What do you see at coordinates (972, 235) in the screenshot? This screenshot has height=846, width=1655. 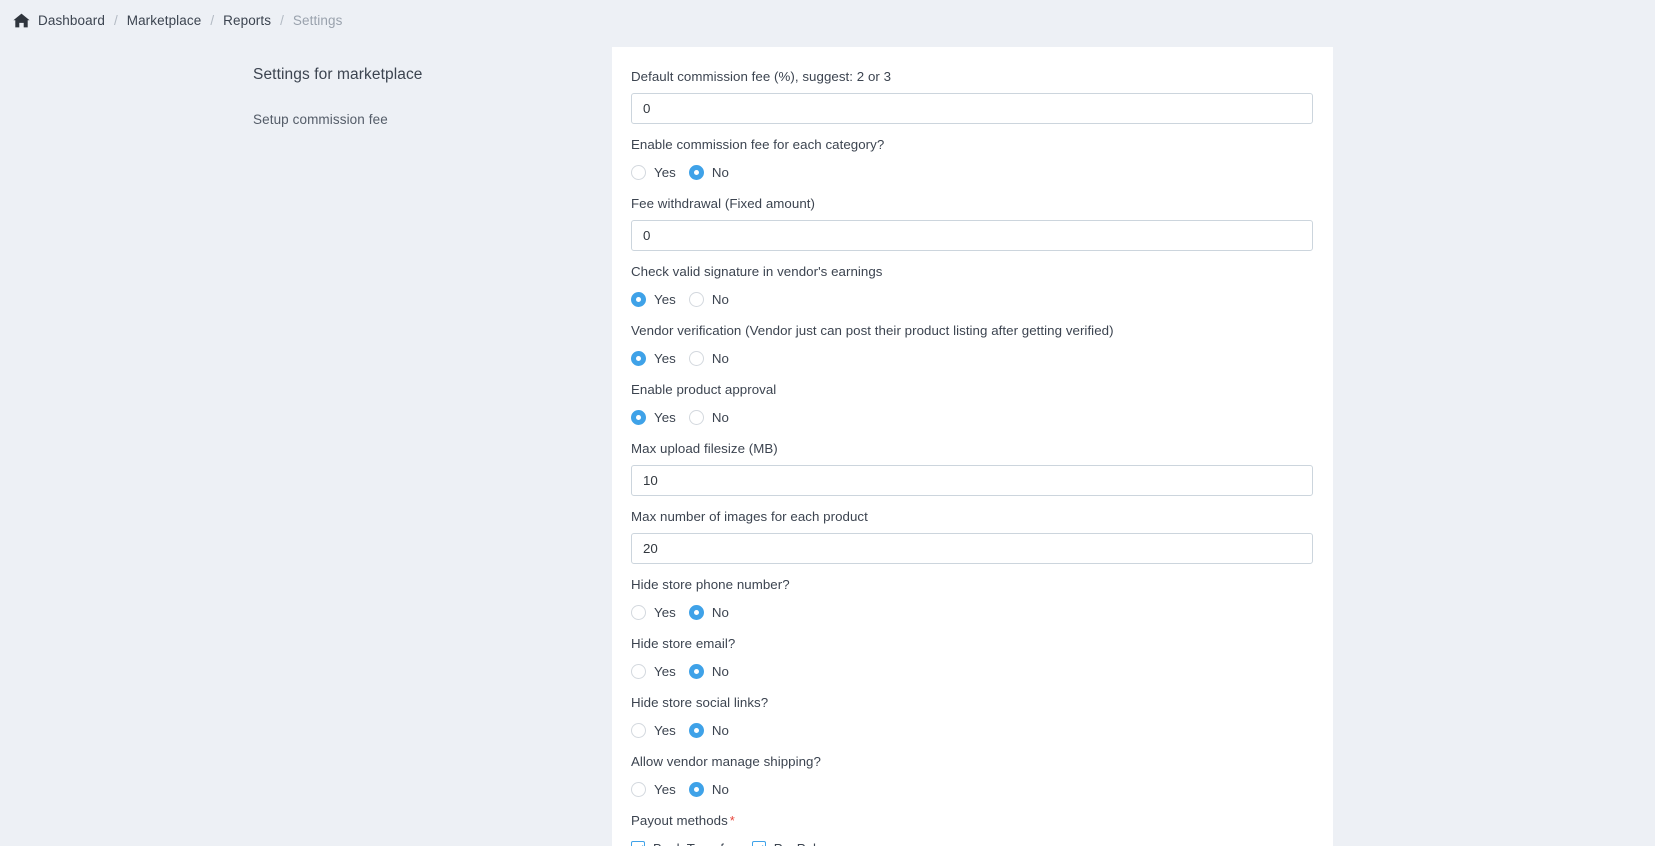 I see `input-fee-withdrawal` at bounding box center [972, 235].